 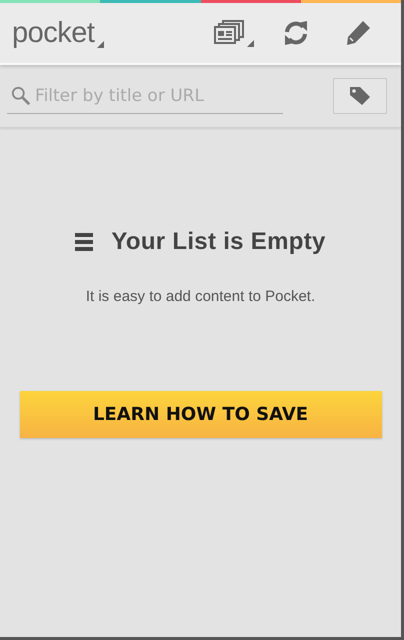 What do you see at coordinates (84, 242) in the screenshot?
I see `list-icon` at bounding box center [84, 242].